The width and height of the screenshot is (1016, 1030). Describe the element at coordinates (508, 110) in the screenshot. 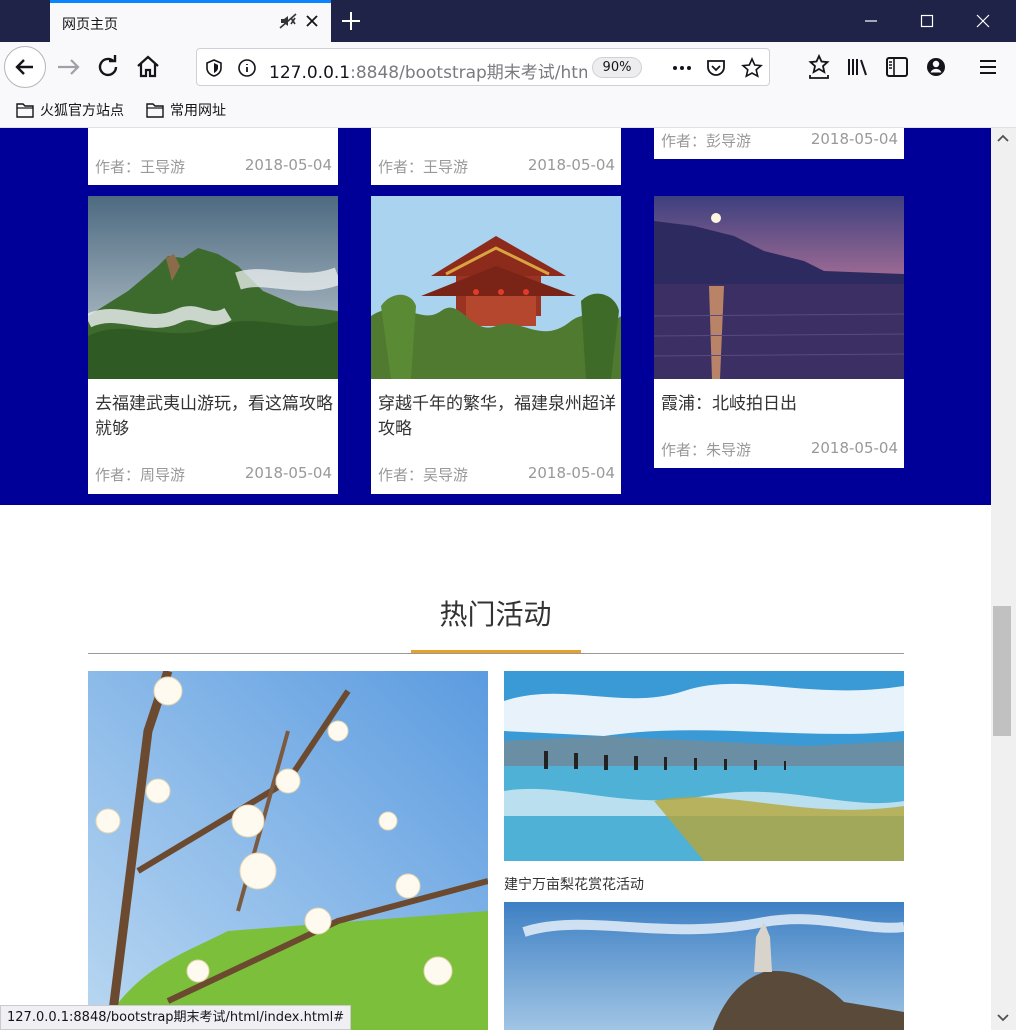

I see `bookmarks-toolbar: 火狐官方站点 常用网址` at that location.